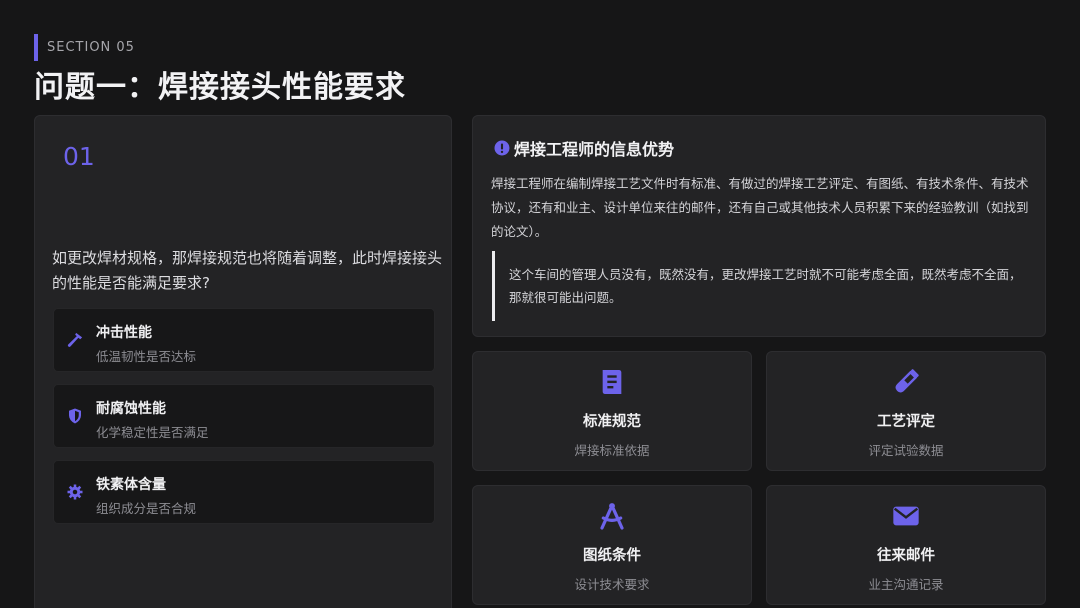  Describe the element at coordinates (75, 492) in the screenshot. I see `gear-icon` at that location.